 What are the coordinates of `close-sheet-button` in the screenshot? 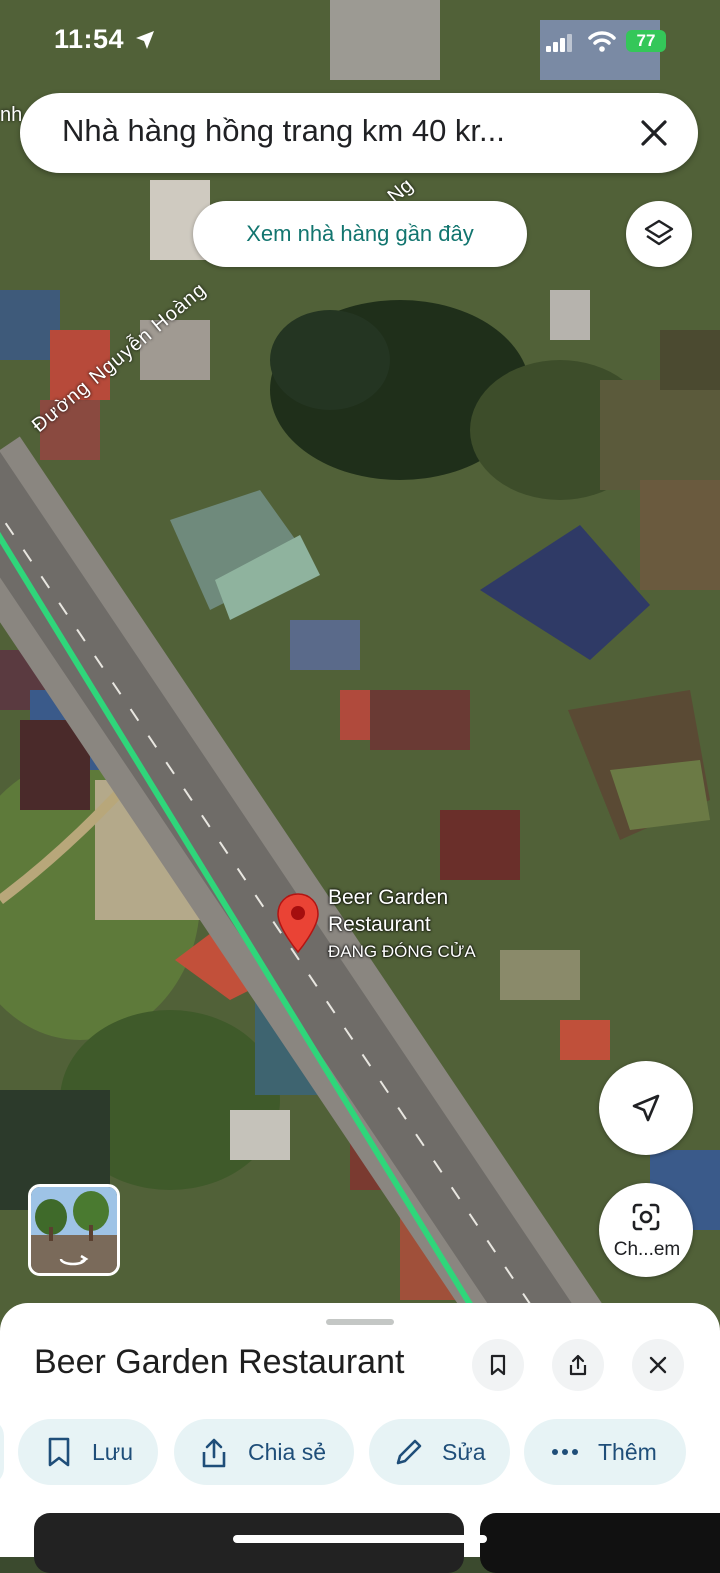 It's located at (658, 1365).